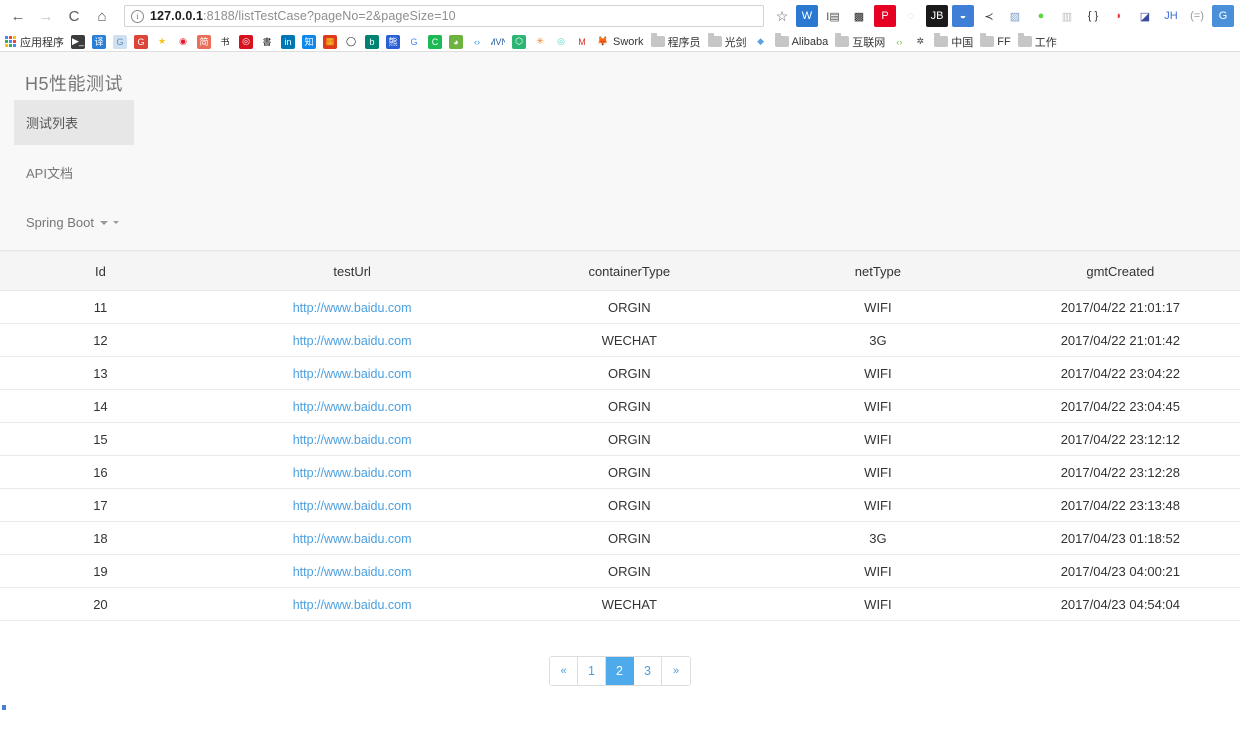 The width and height of the screenshot is (1240, 752). What do you see at coordinates (288, 42) in the screenshot?
I see `linkedin-bookmark: in` at bounding box center [288, 42].